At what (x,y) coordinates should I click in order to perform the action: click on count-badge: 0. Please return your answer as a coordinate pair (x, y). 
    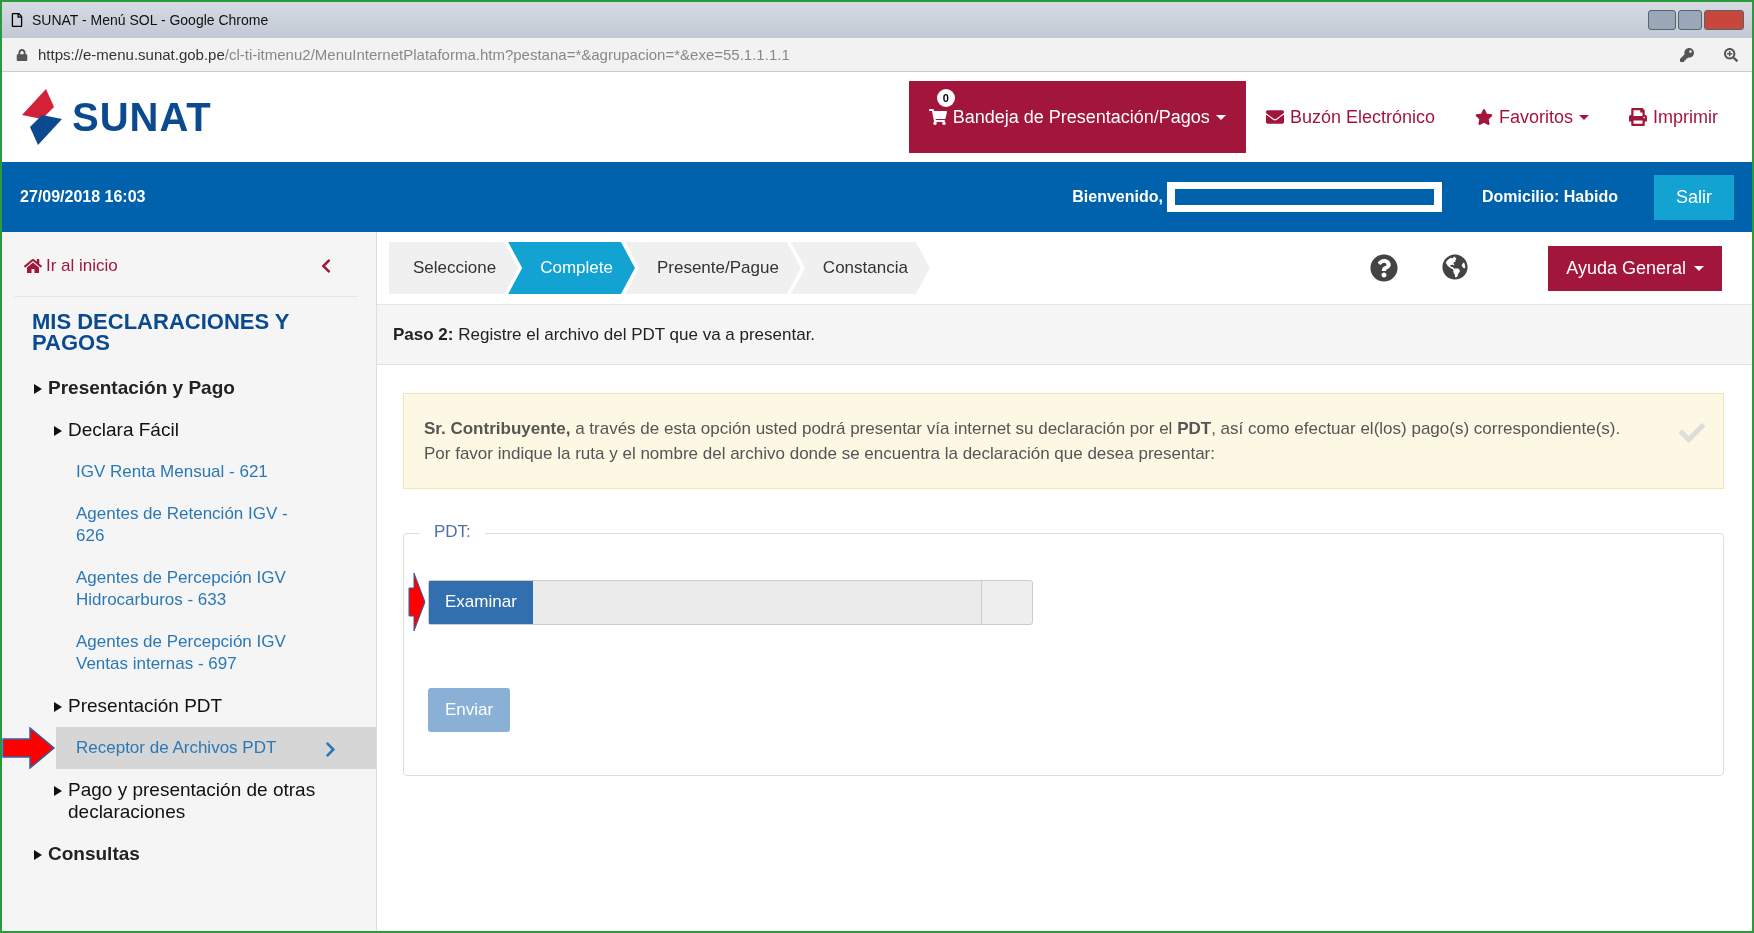
    Looking at the image, I should click on (945, 98).